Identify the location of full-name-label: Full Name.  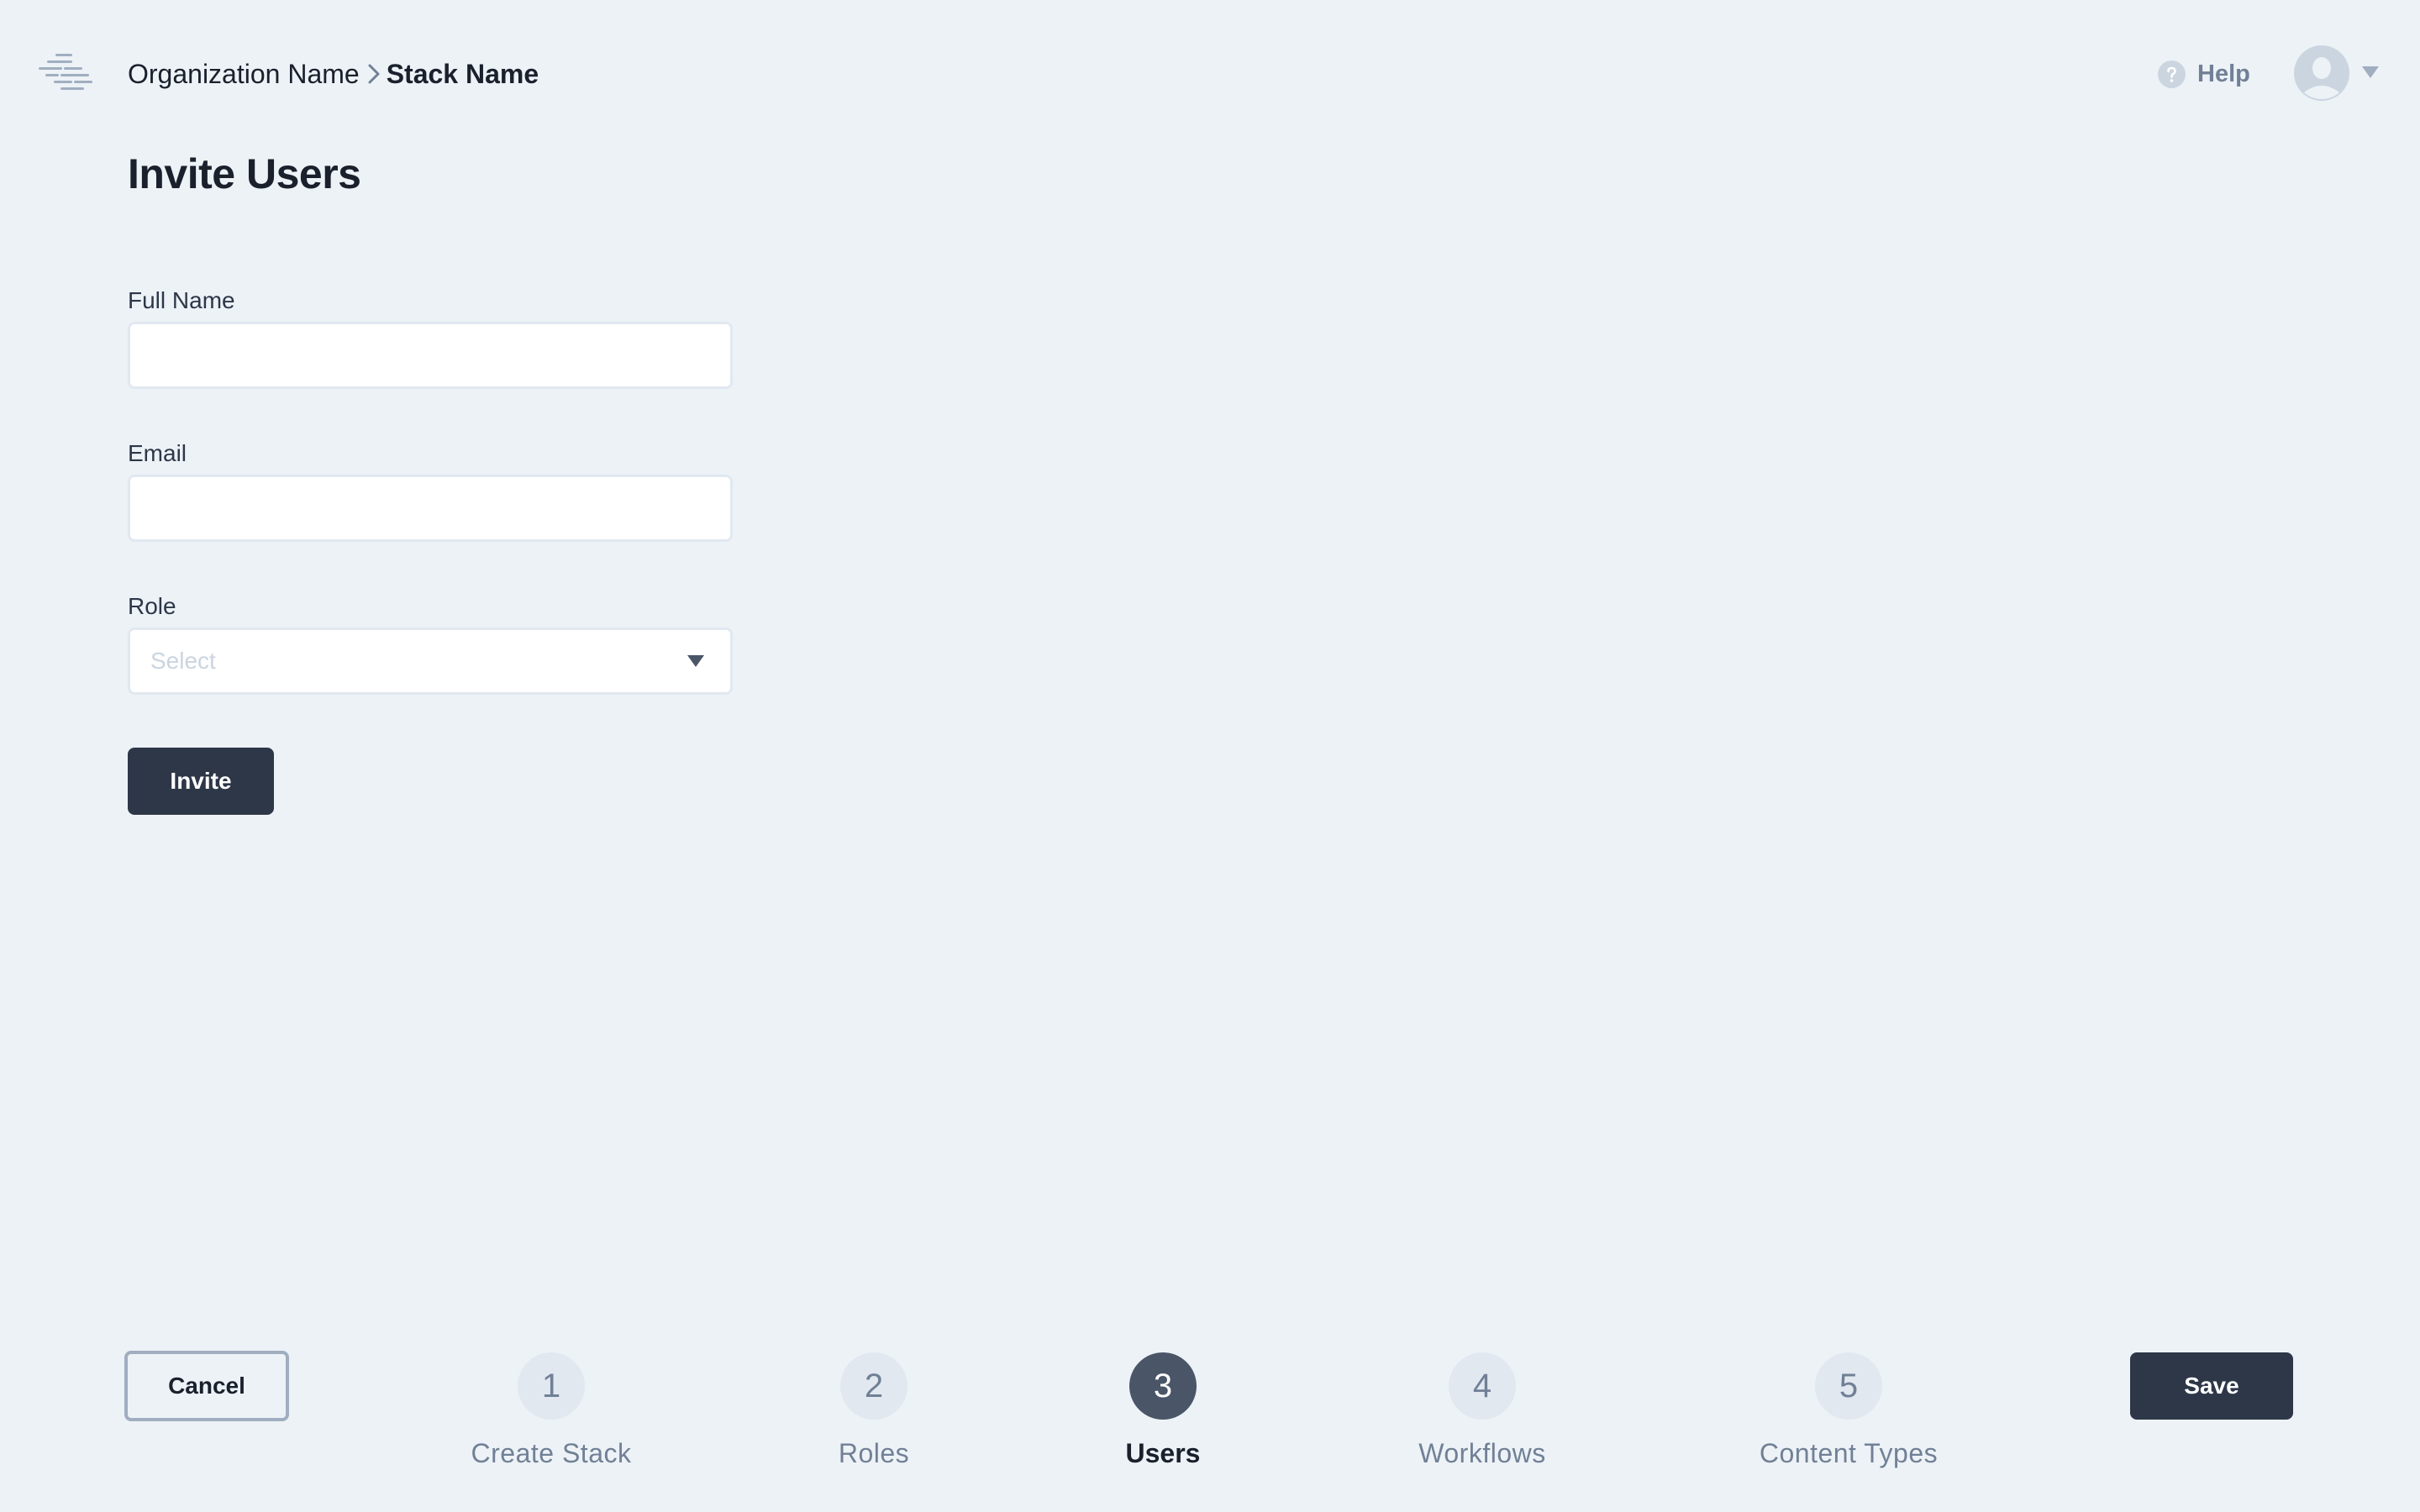
(181, 300).